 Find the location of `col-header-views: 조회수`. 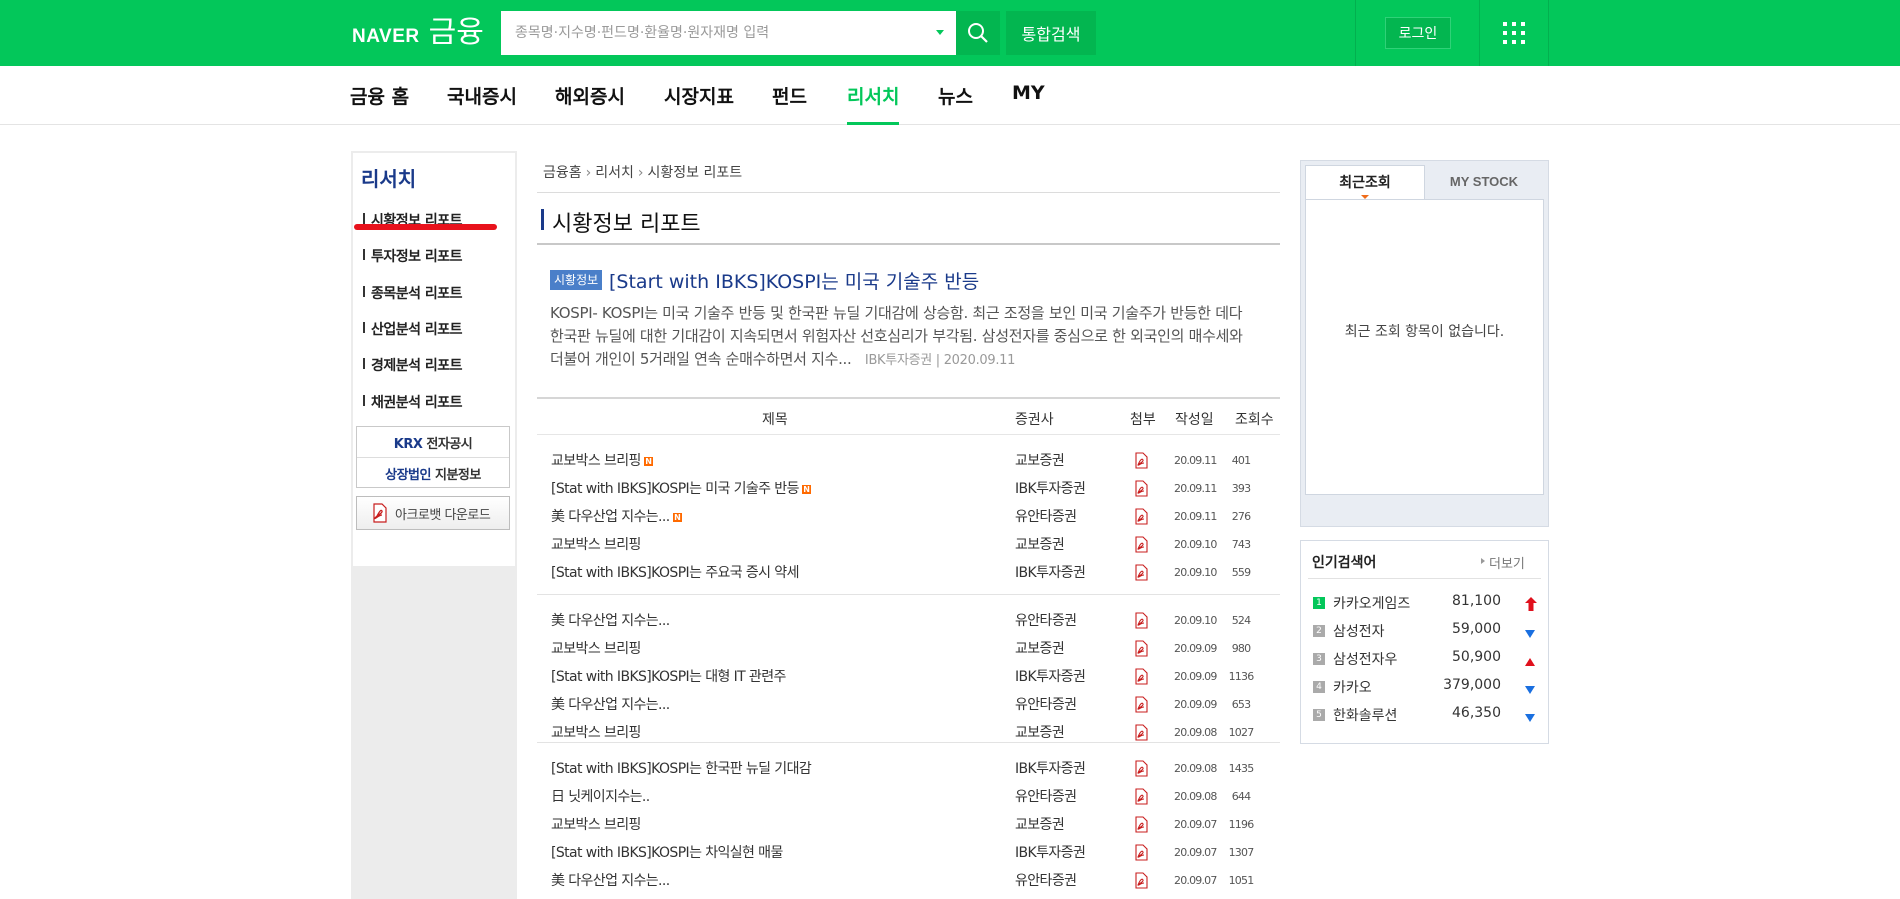

col-header-views: 조회수 is located at coordinates (1254, 420).